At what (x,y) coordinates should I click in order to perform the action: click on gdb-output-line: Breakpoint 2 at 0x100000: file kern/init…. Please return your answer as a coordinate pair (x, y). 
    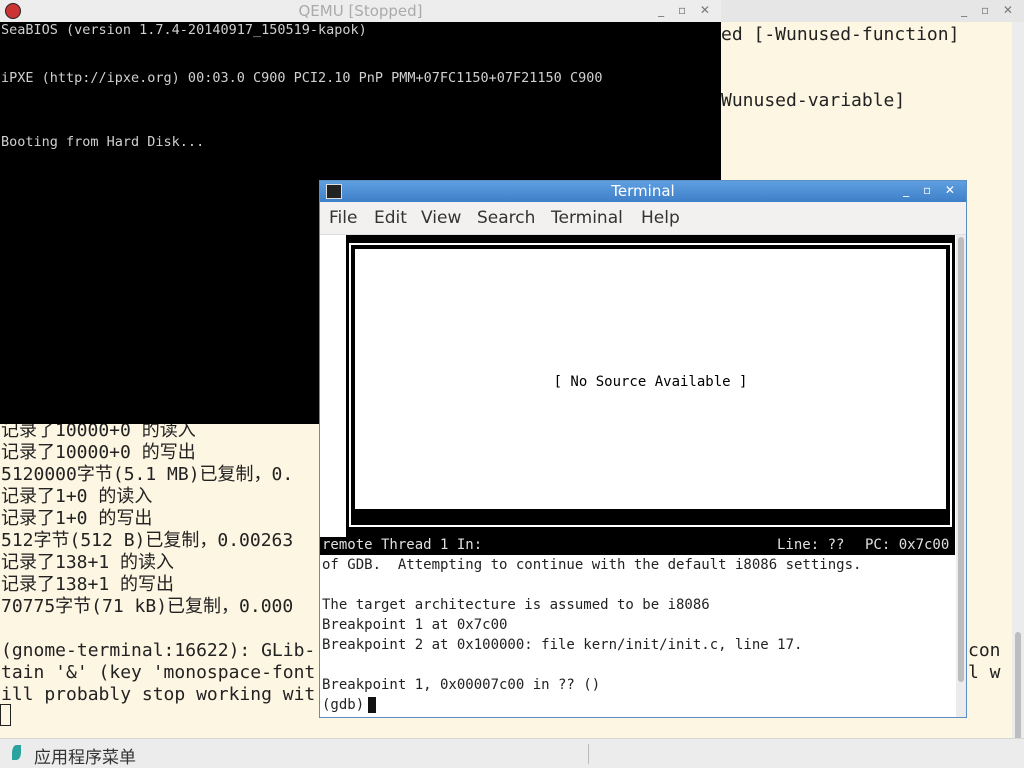
    Looking at the image, I should click on (562, 645).